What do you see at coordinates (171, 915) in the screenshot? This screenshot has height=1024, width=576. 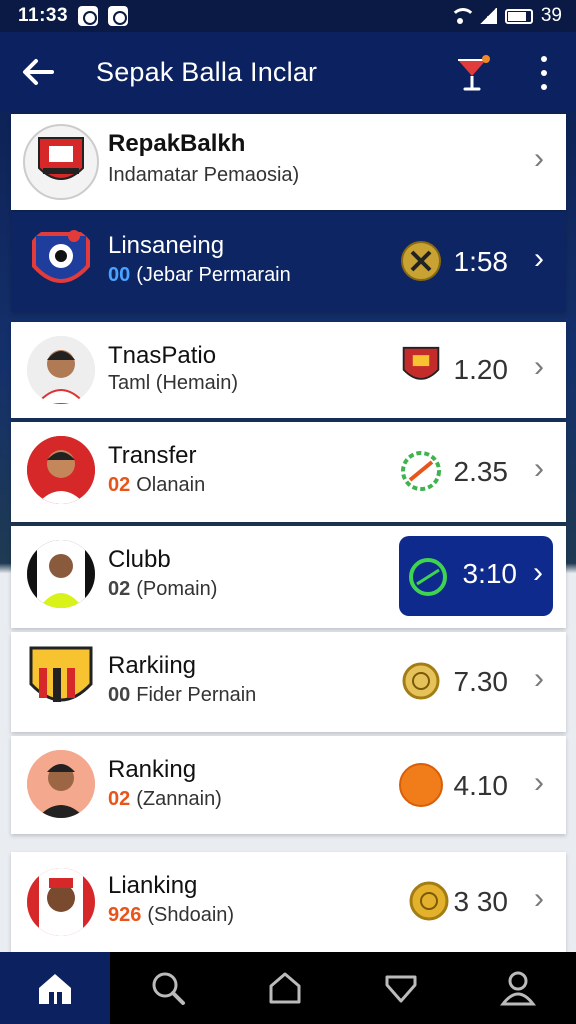 I see `item-subtitle: 926 (Shdoain)` at bounding box center [171, 915].